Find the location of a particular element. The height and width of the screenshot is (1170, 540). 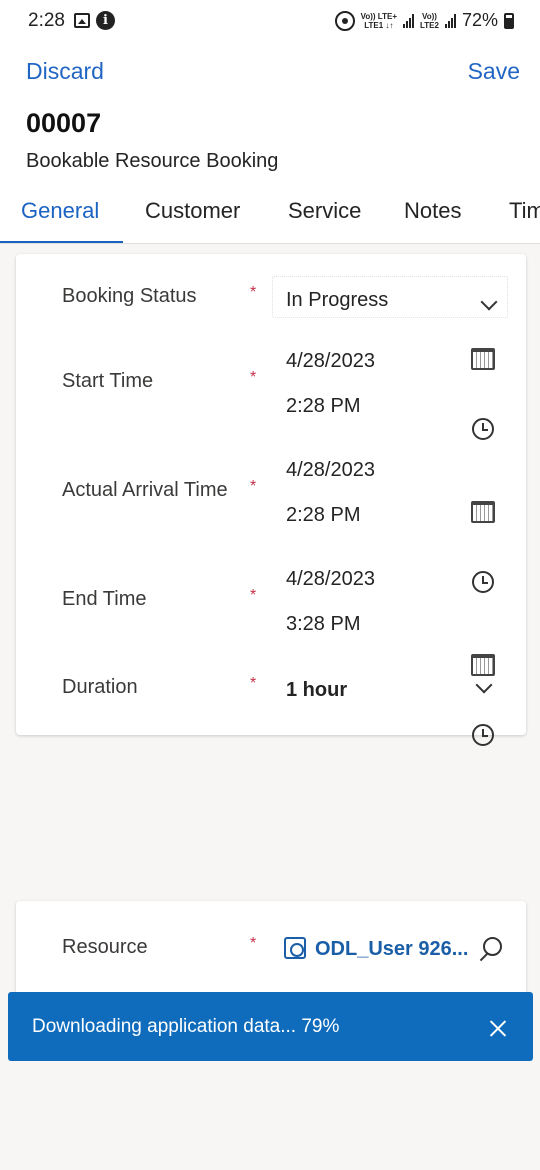

network-2-indicator: Vo)) LTE2 is located at coordinates (429, 21).